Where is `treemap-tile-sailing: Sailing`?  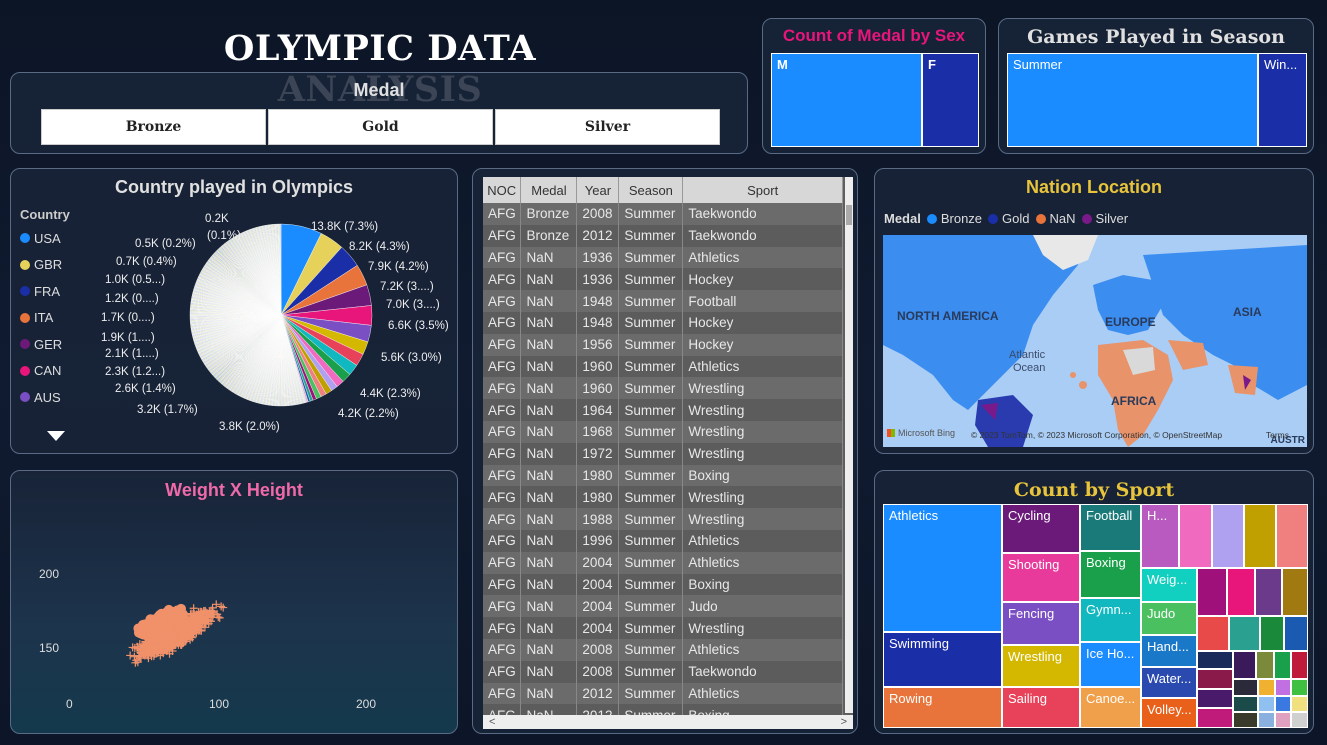
treemap-tile-sailing: Sailing is located at coordinates (1041, 707).